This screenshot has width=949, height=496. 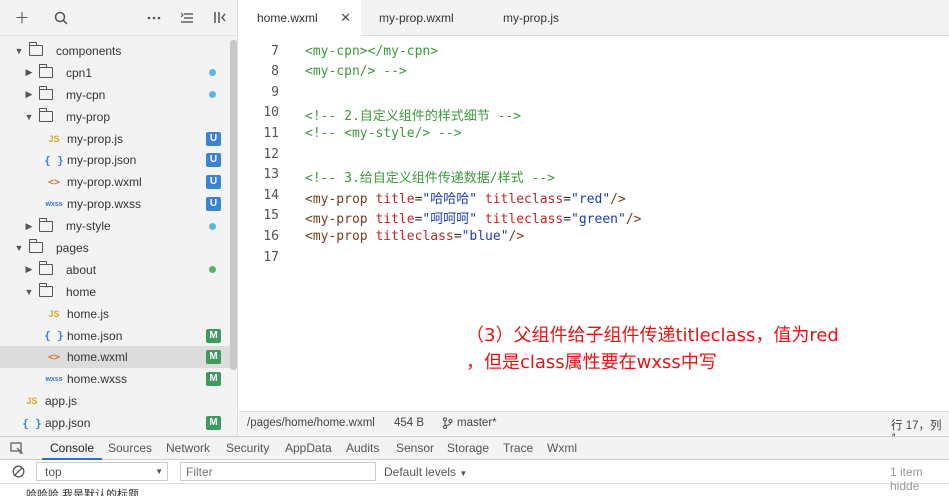 I want to click on tree-item: JS home.js, so click(x=118, y=314).